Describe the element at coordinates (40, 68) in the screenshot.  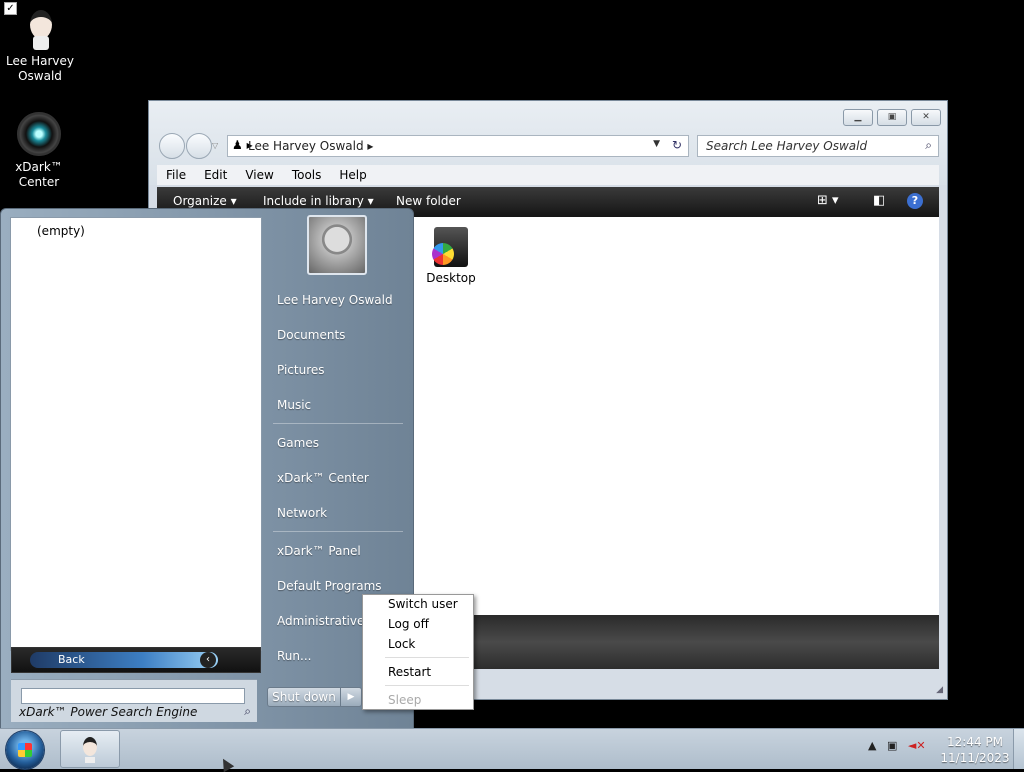
I see `desktop-icon-label: Lee Harvey Oswald` at that location.